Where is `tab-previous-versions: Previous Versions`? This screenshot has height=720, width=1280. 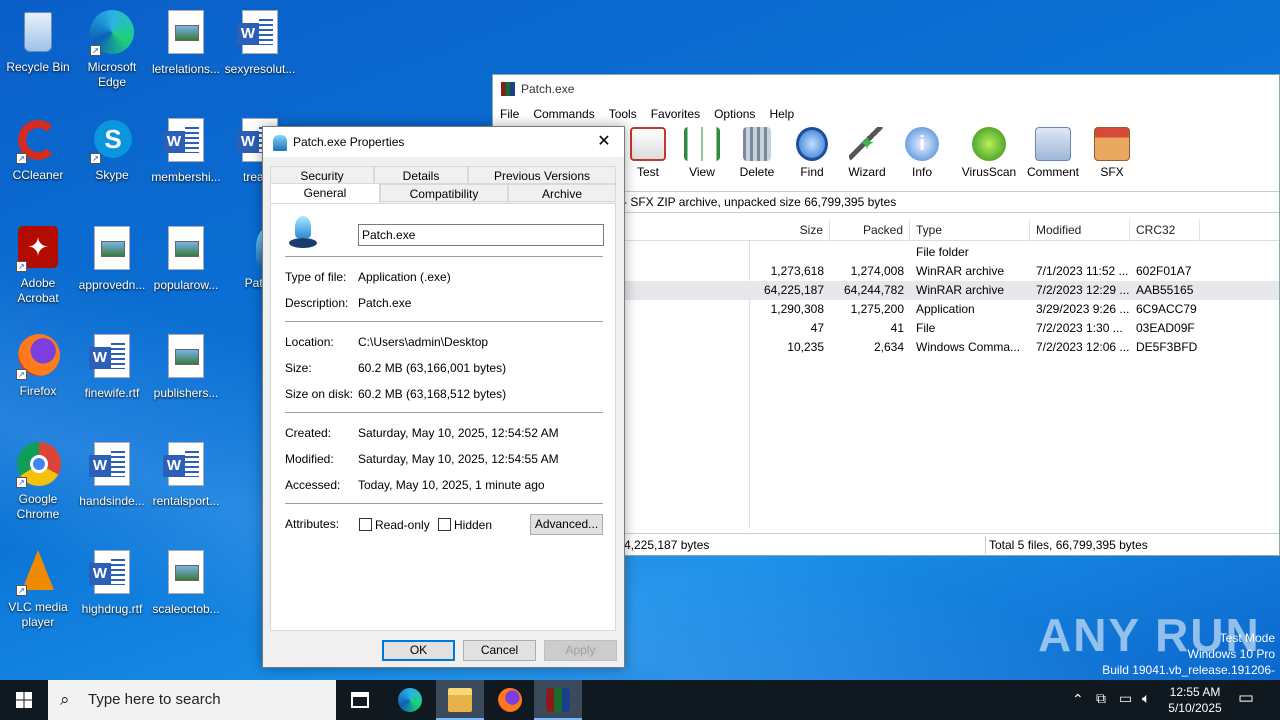
tab-previous-versions: Previous Versions is located at coordinates (542, 175).